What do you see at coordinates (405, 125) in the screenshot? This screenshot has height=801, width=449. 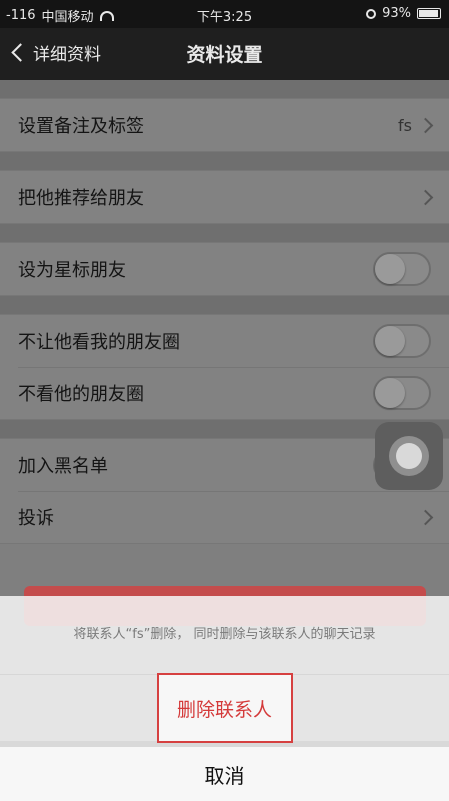 I see `remark-value: fs` at bounding box center [405, 125].